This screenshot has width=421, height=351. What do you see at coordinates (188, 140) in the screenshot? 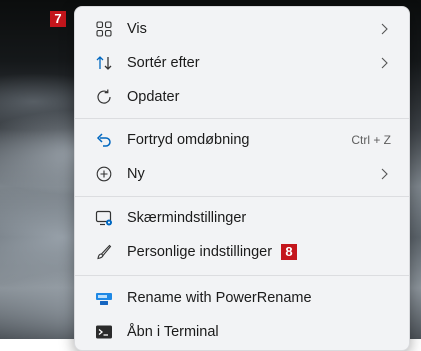
I see `menu-item-label: Fortryd omdøbning` at bounding box center [188, 140].